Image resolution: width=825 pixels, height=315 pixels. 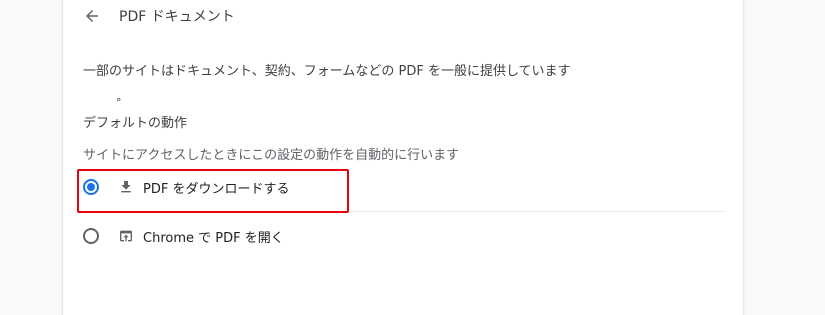 What do you see at coordinates (126, 187) in the screenshot?
I see `download-icon` at bounding box center [126, 187].